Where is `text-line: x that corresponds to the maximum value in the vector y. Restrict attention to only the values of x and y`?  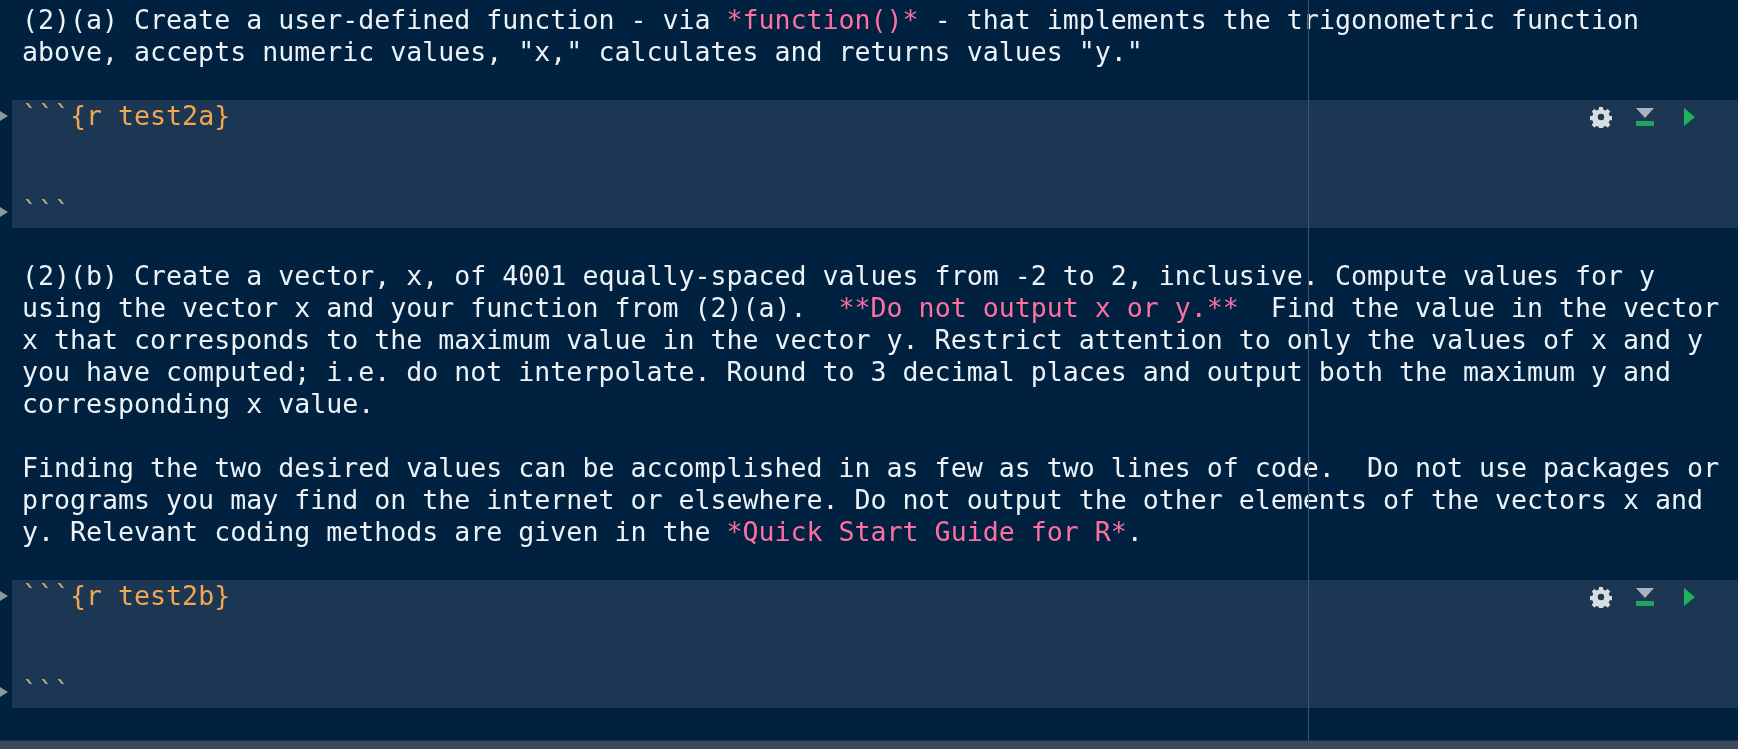
text-line: x that corresponds to the maximum value in the vector y. Restrict attention to only the values of x and y is located at coordinates (862, 340).